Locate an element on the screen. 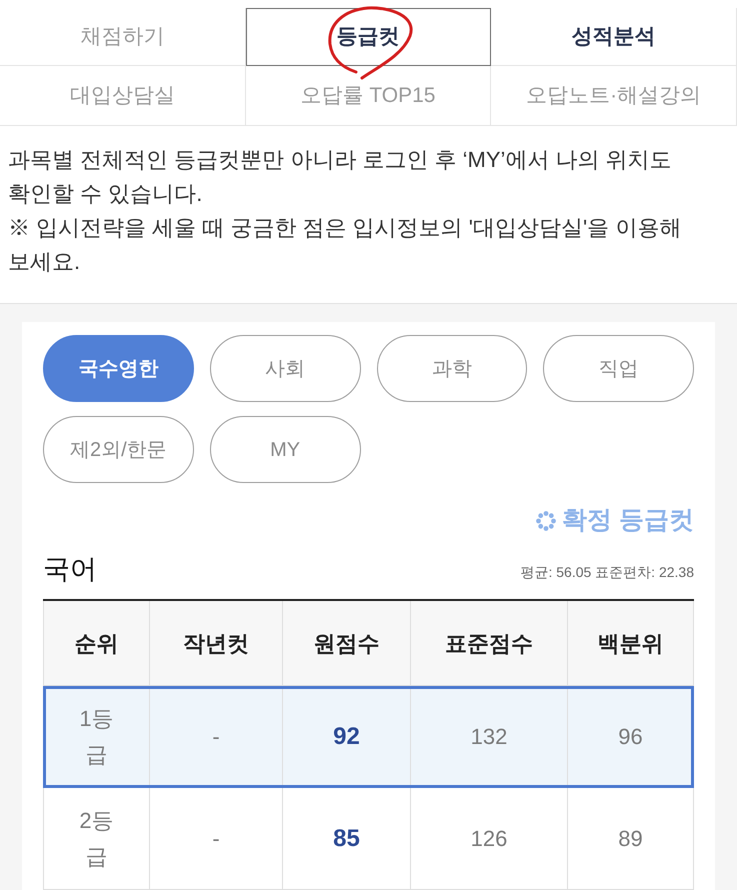  nav-tab: 대입상담실 is located at coordinates (123, 96).